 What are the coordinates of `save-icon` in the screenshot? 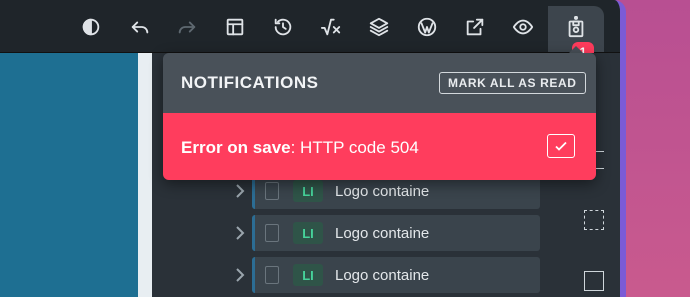 It's located at (576, 27).